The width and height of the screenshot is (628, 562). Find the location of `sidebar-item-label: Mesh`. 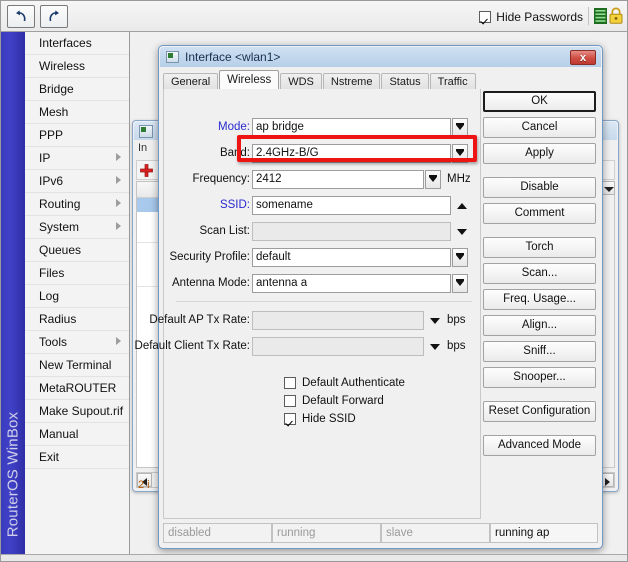

sidebar-item-label: Mesh is located at coordinates (54, 112).